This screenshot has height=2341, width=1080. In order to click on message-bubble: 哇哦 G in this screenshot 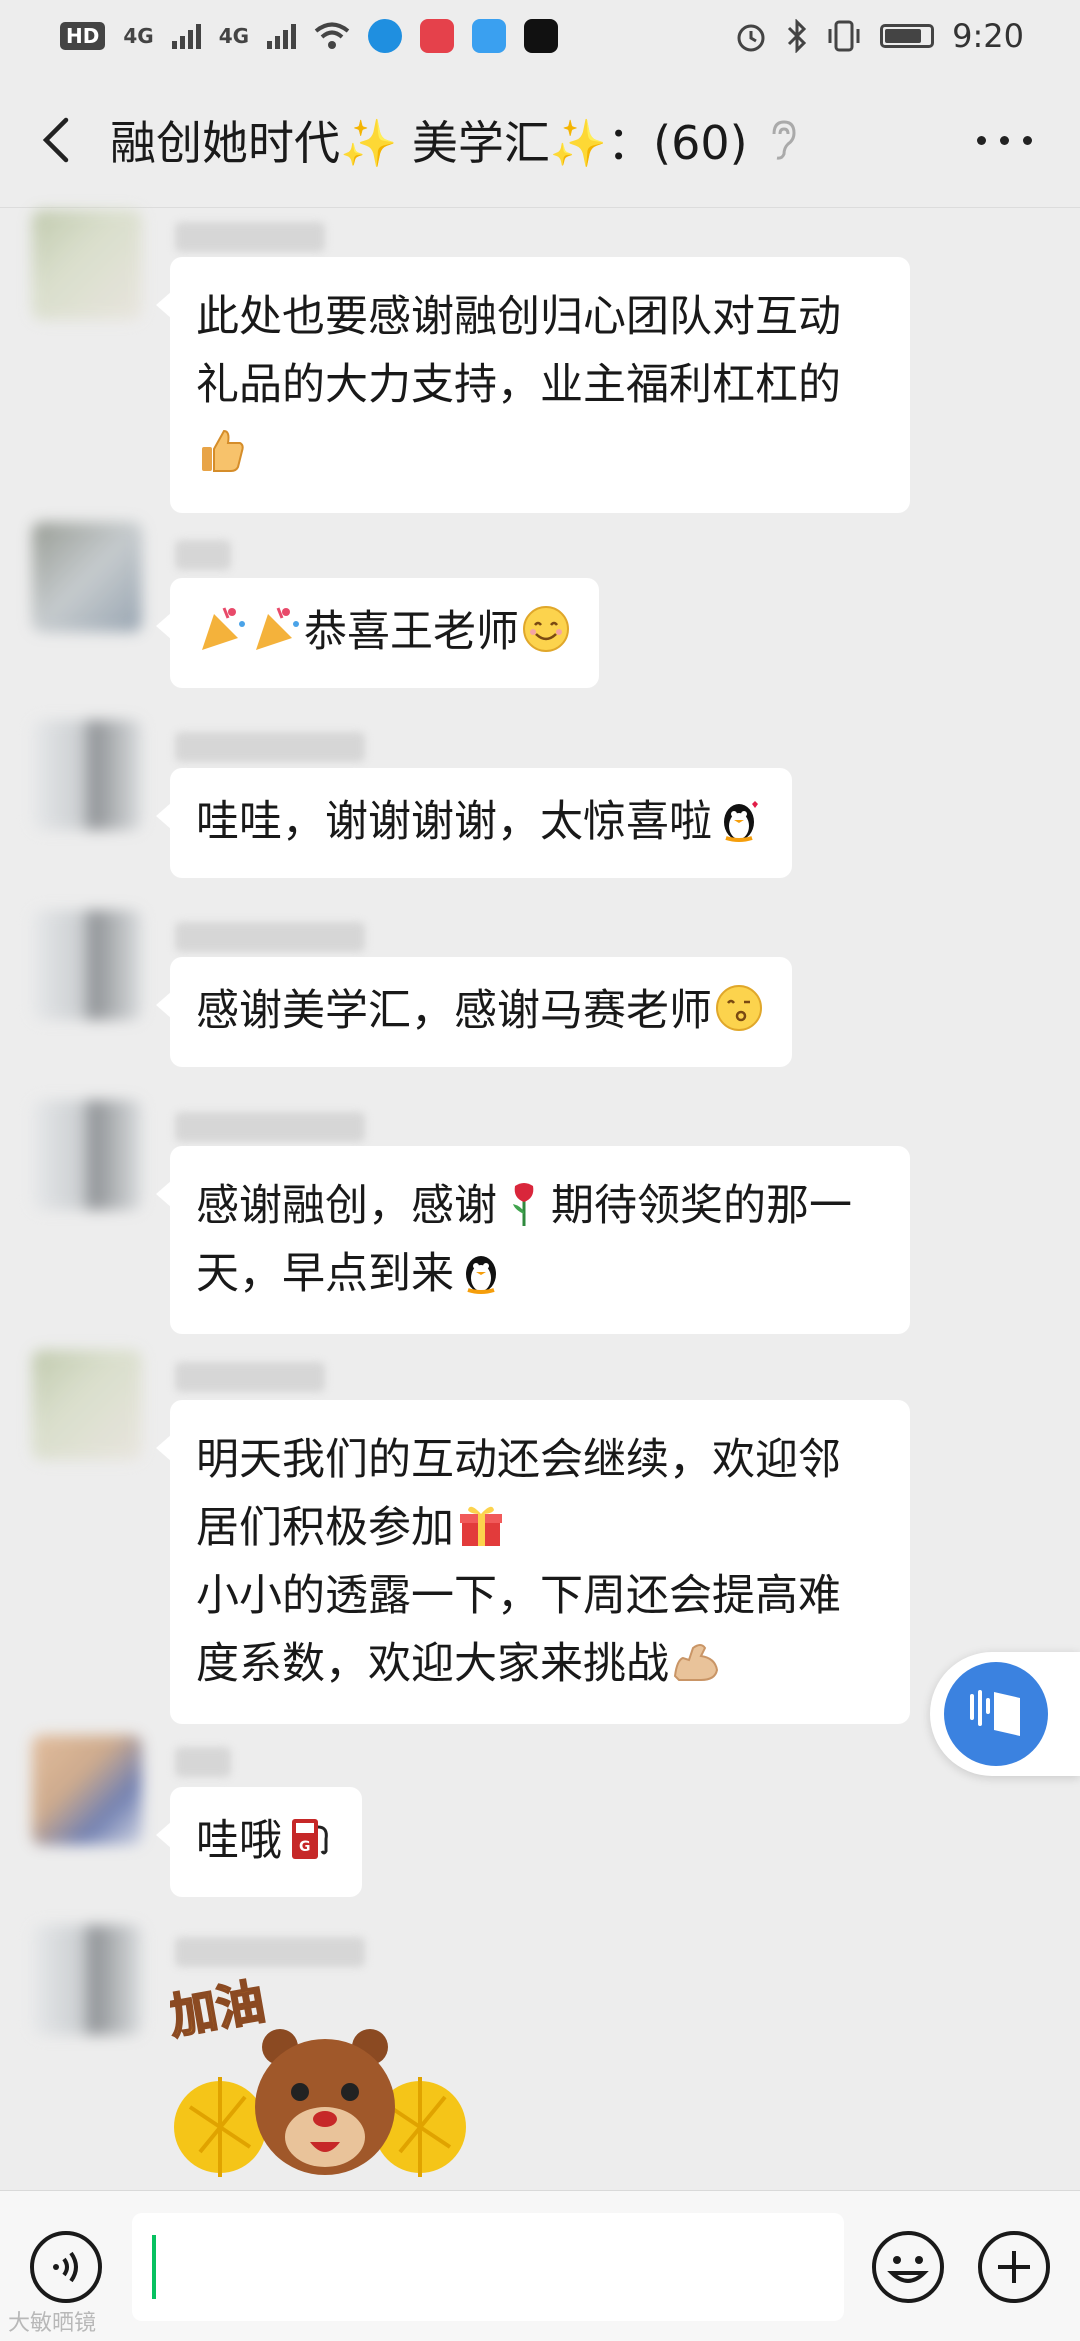, I will do `click(259, 1842)`.